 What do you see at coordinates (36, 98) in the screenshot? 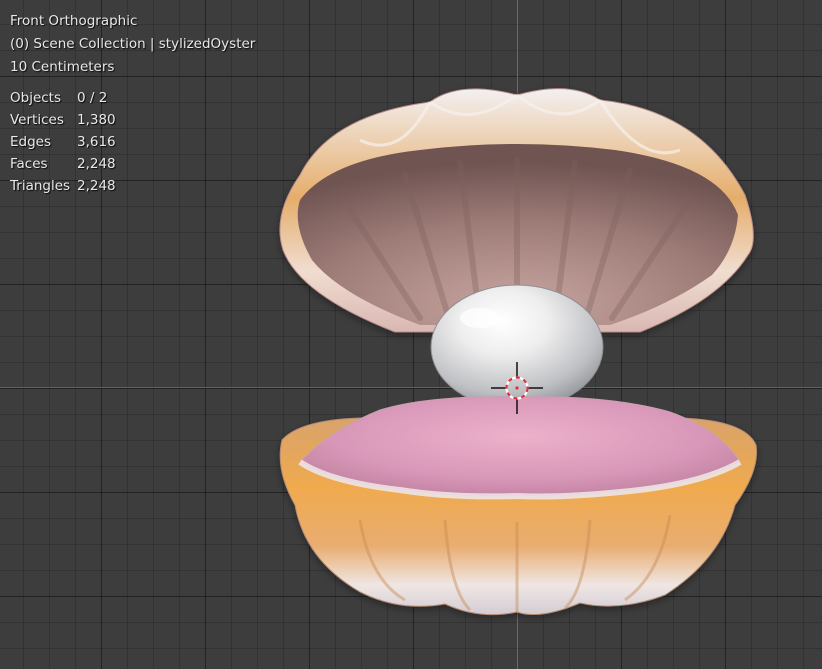
I see `stat-label: Objects` at bounding box center [36, 98].